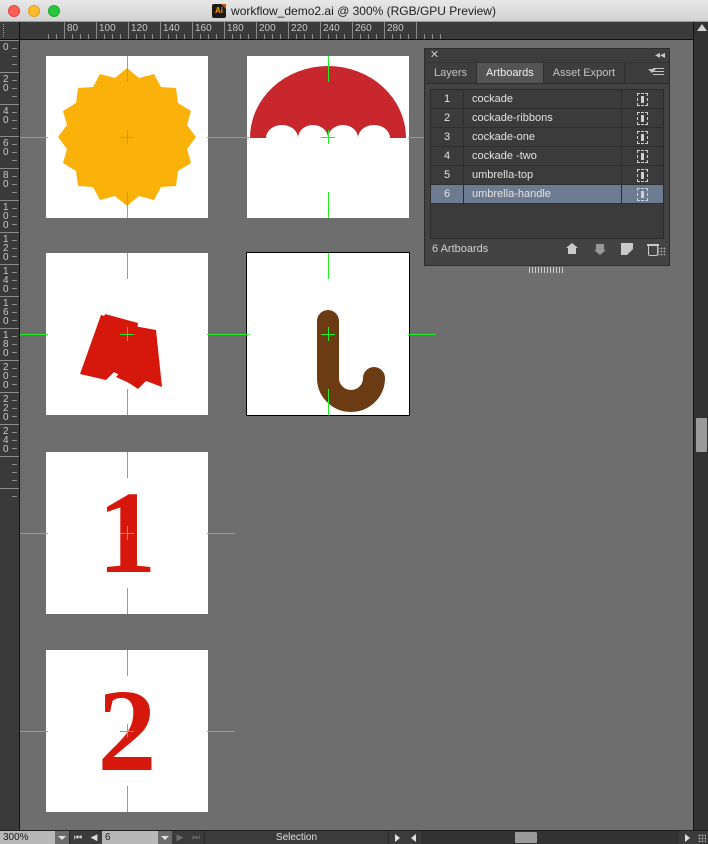 This screenshot has height=844, width=708. I want to click on ruler-label-v: 180, so click(6, 344).